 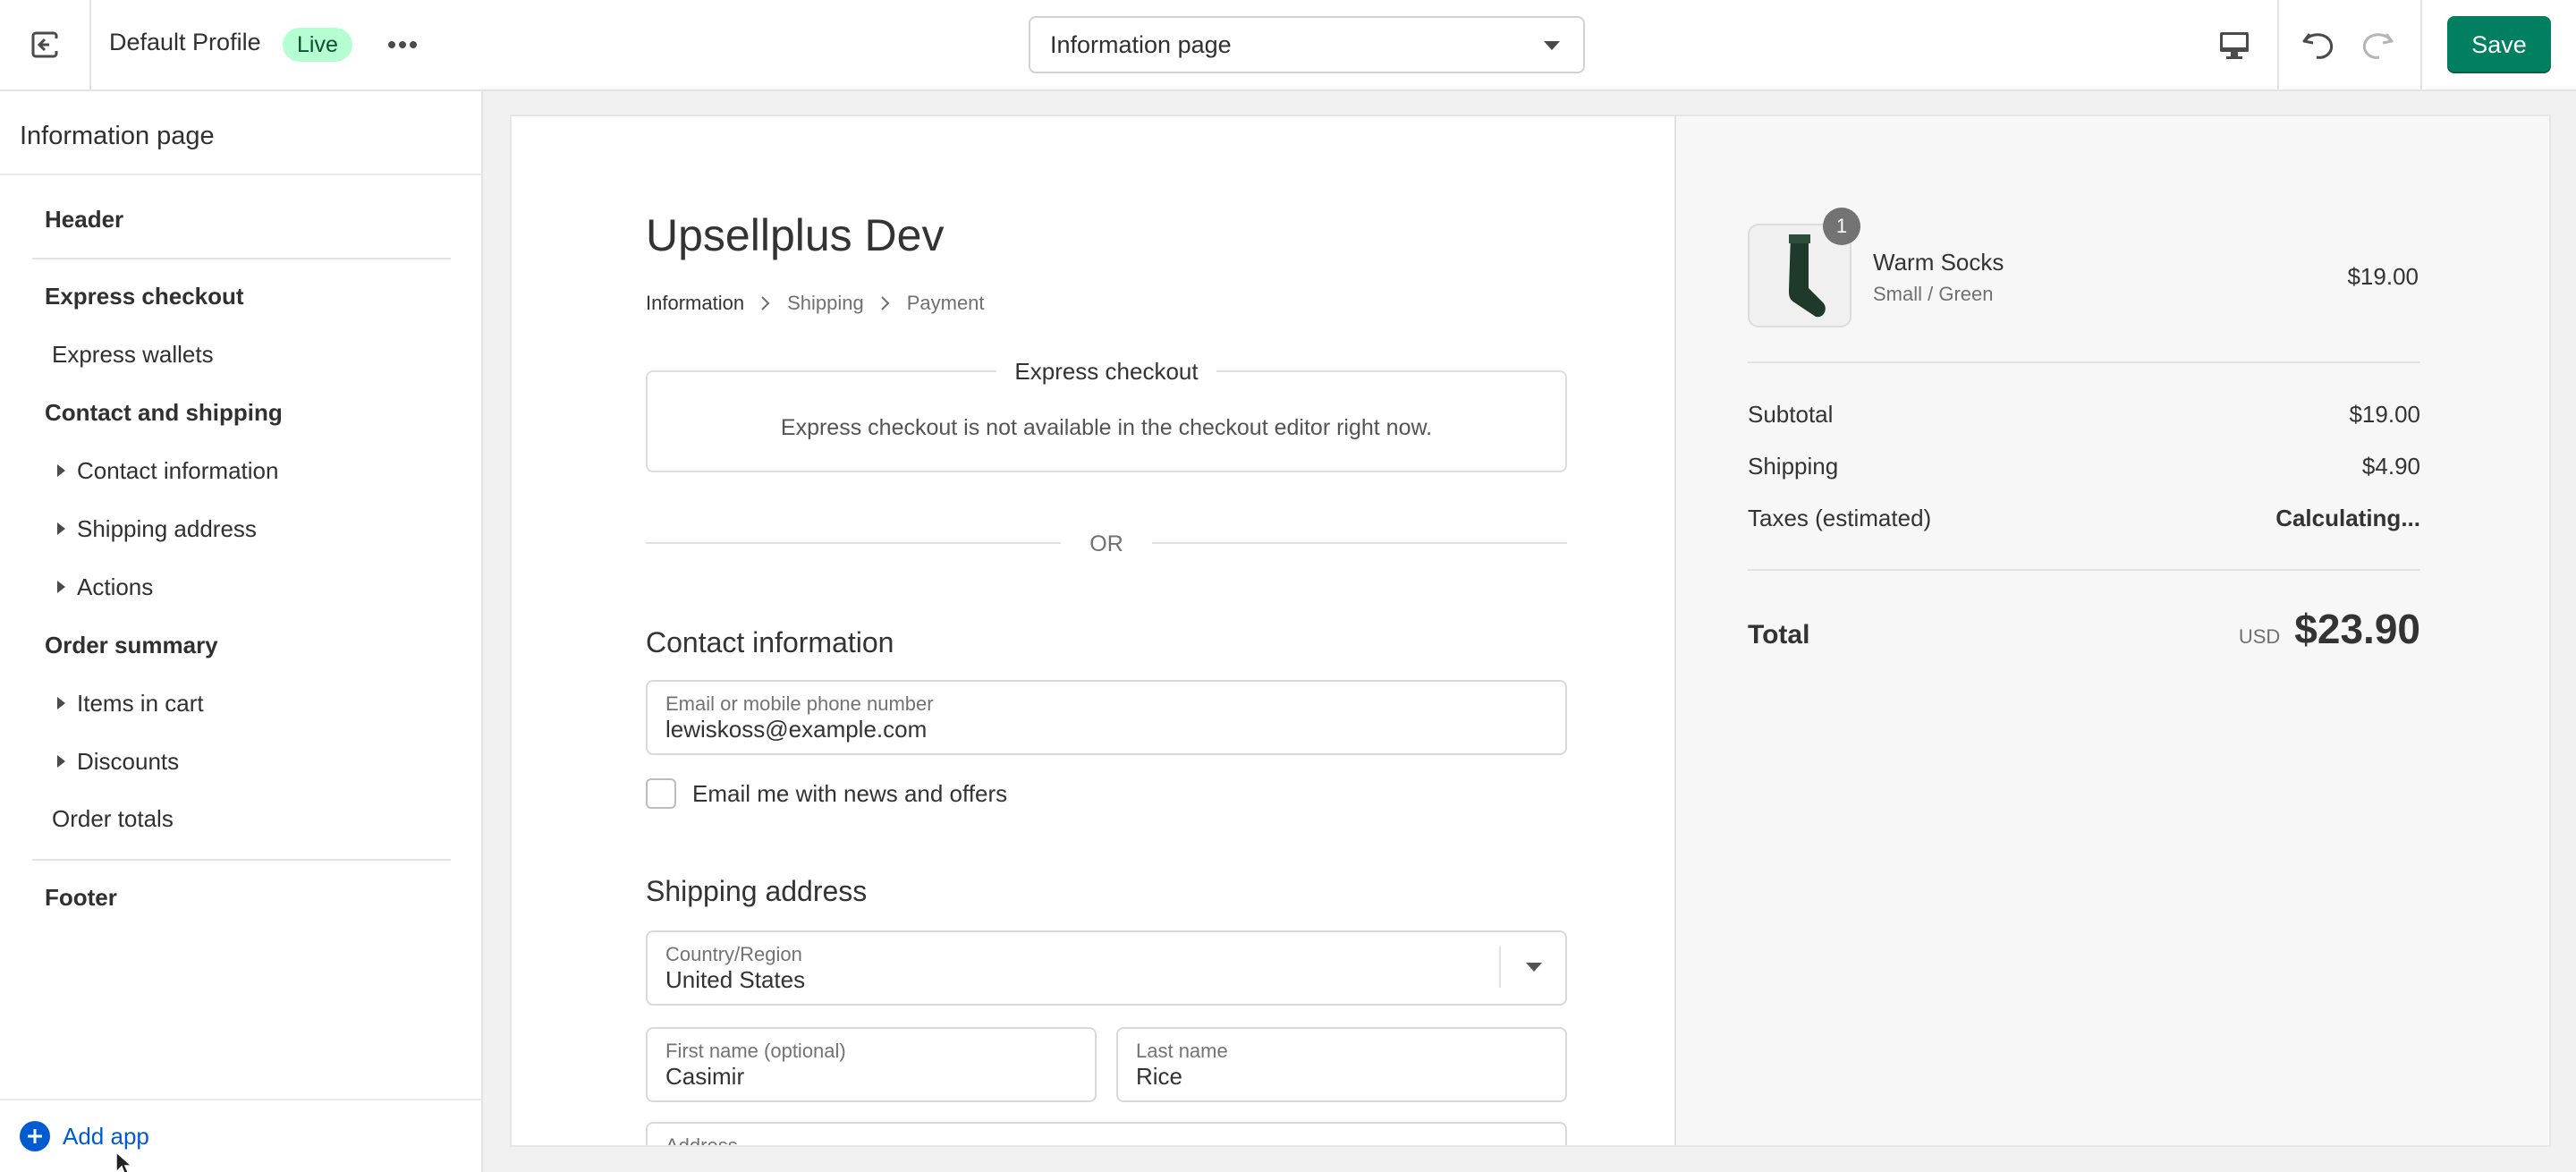 I want to click on sidebar-item-discounts: Discounts, so click(x=118, y=762).